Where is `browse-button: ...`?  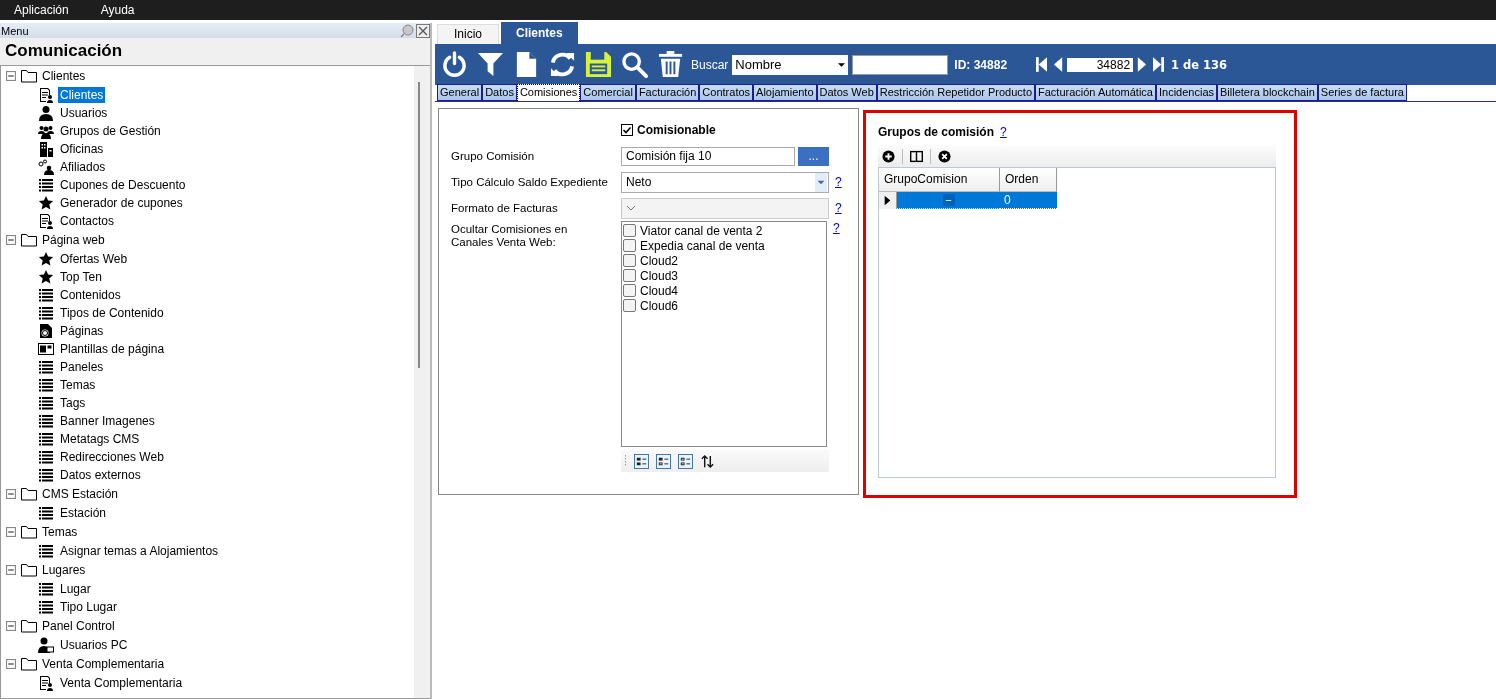
browse-button: ... is located at coordinates (813, 156).